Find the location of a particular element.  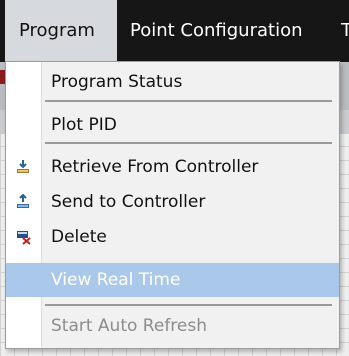

delete-icon is located at coordinates (23, 237).